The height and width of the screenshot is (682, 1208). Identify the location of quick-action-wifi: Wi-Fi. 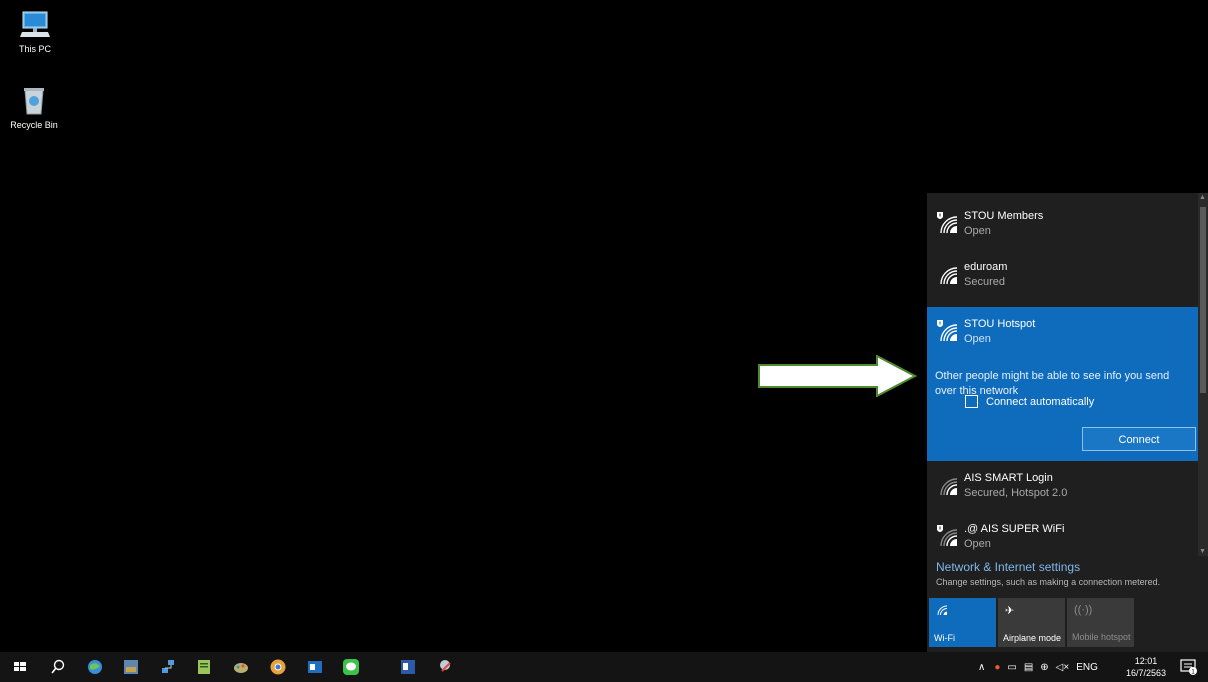
(962, 622).